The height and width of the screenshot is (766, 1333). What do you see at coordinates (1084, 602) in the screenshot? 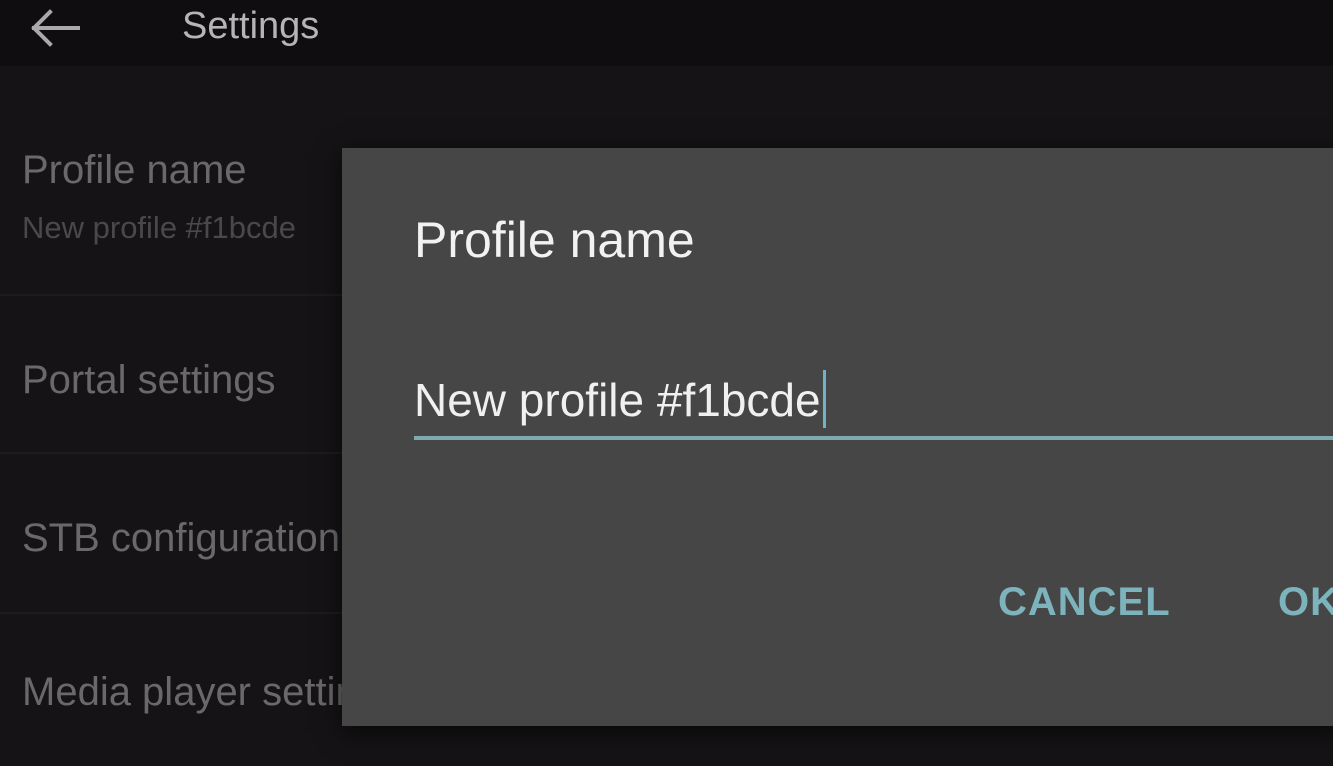
I see `cancel-button: CANCEL` at bounding box center [1084, 602].